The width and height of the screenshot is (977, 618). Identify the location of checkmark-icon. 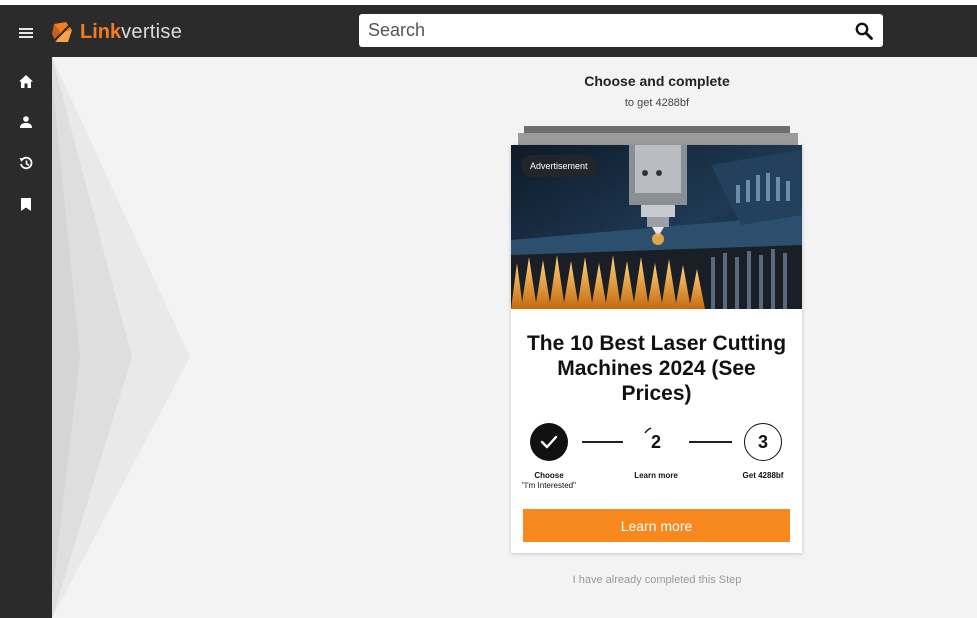
(549, 442).